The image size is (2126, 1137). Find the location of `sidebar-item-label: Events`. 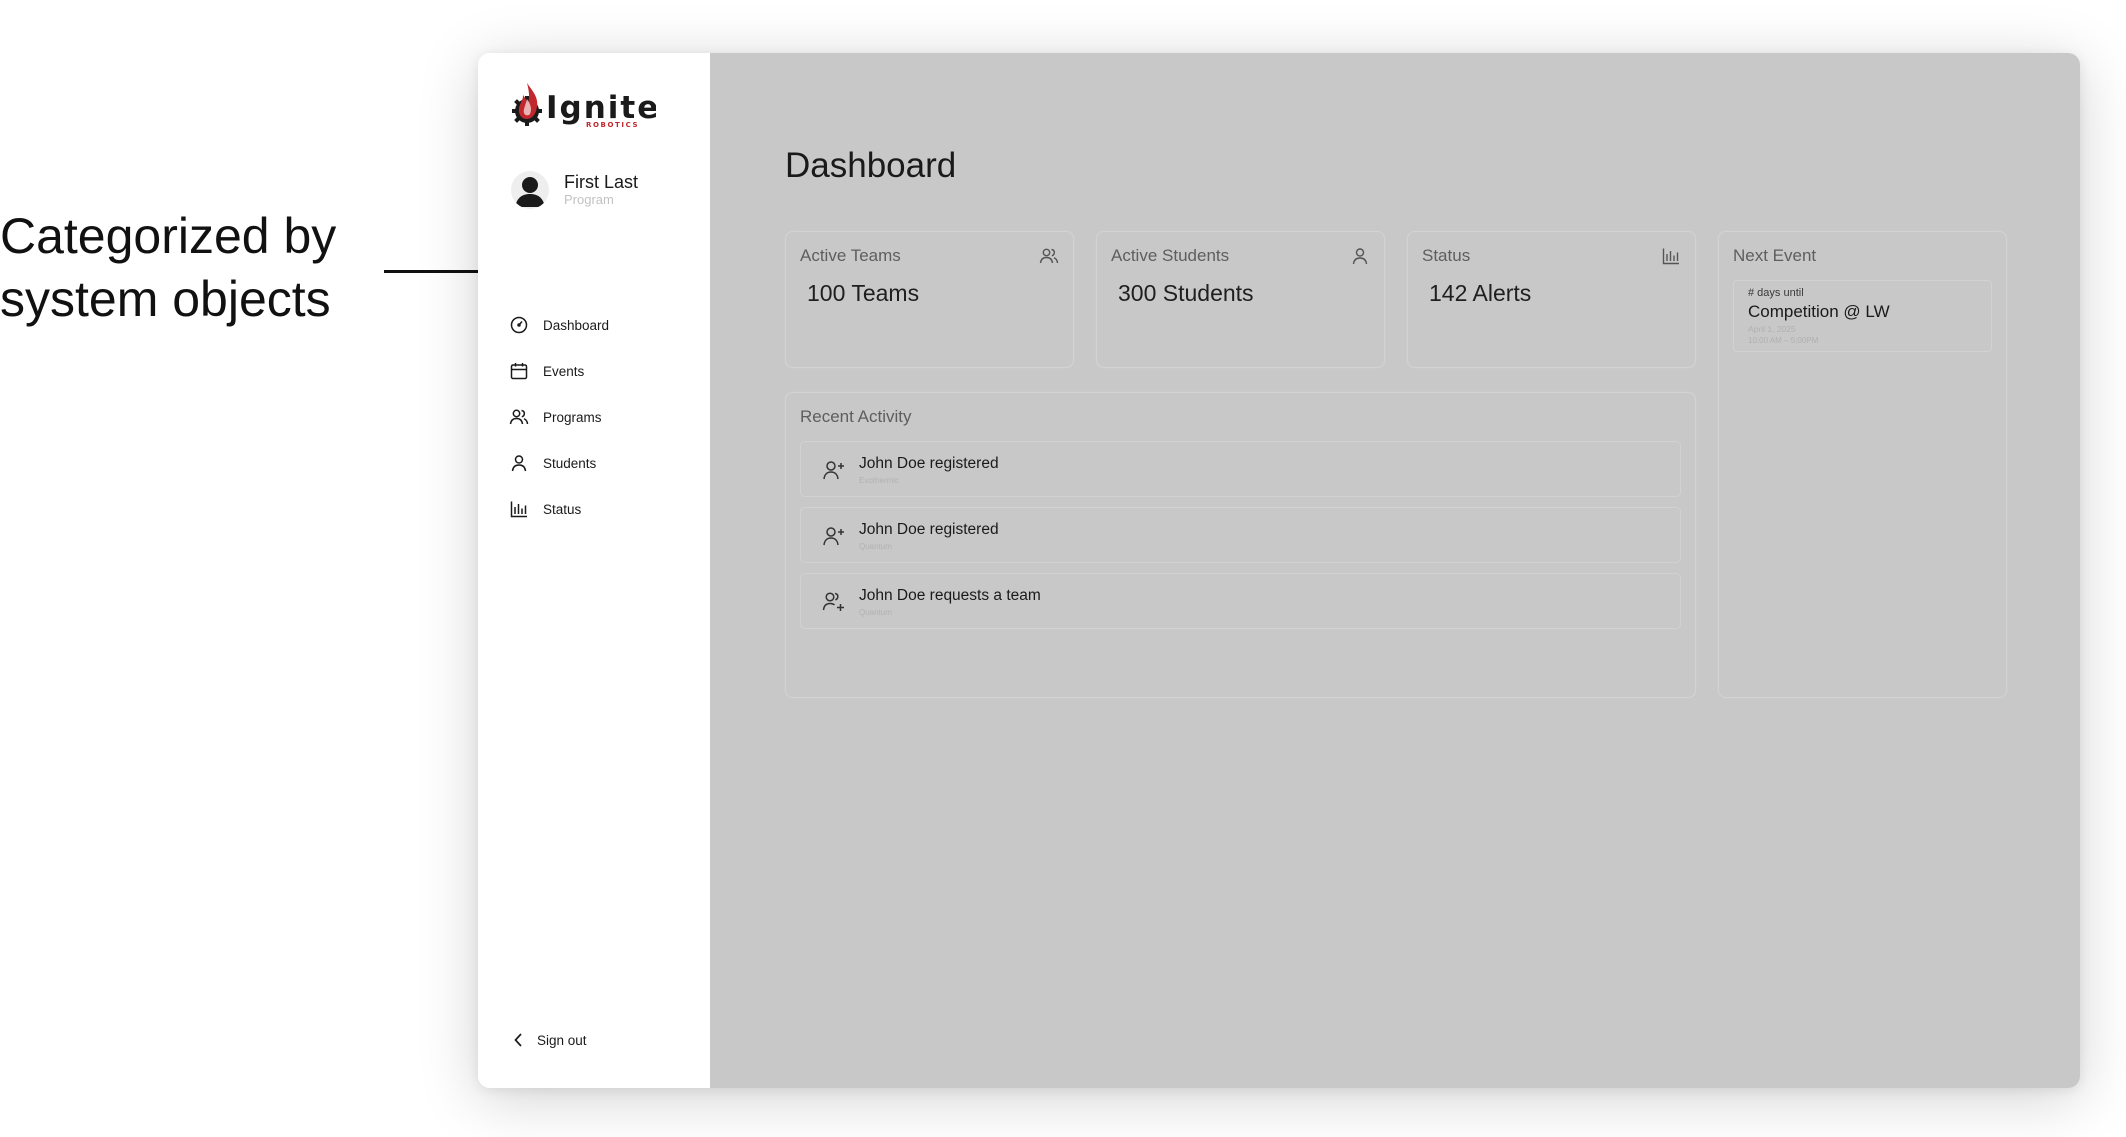

sidebar-item-label: Events is located at coordinates (564, 371).